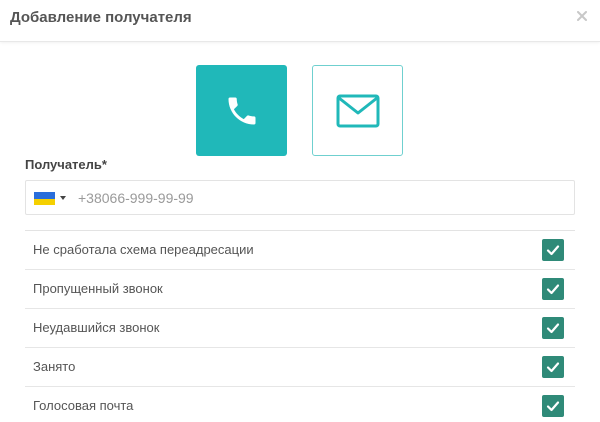 The width and height of the screenshot is (600, 422). Describe the element at coordinates (96, 327) in the screenshot. I see `option-label: Неудавшийся звонок` at that location.